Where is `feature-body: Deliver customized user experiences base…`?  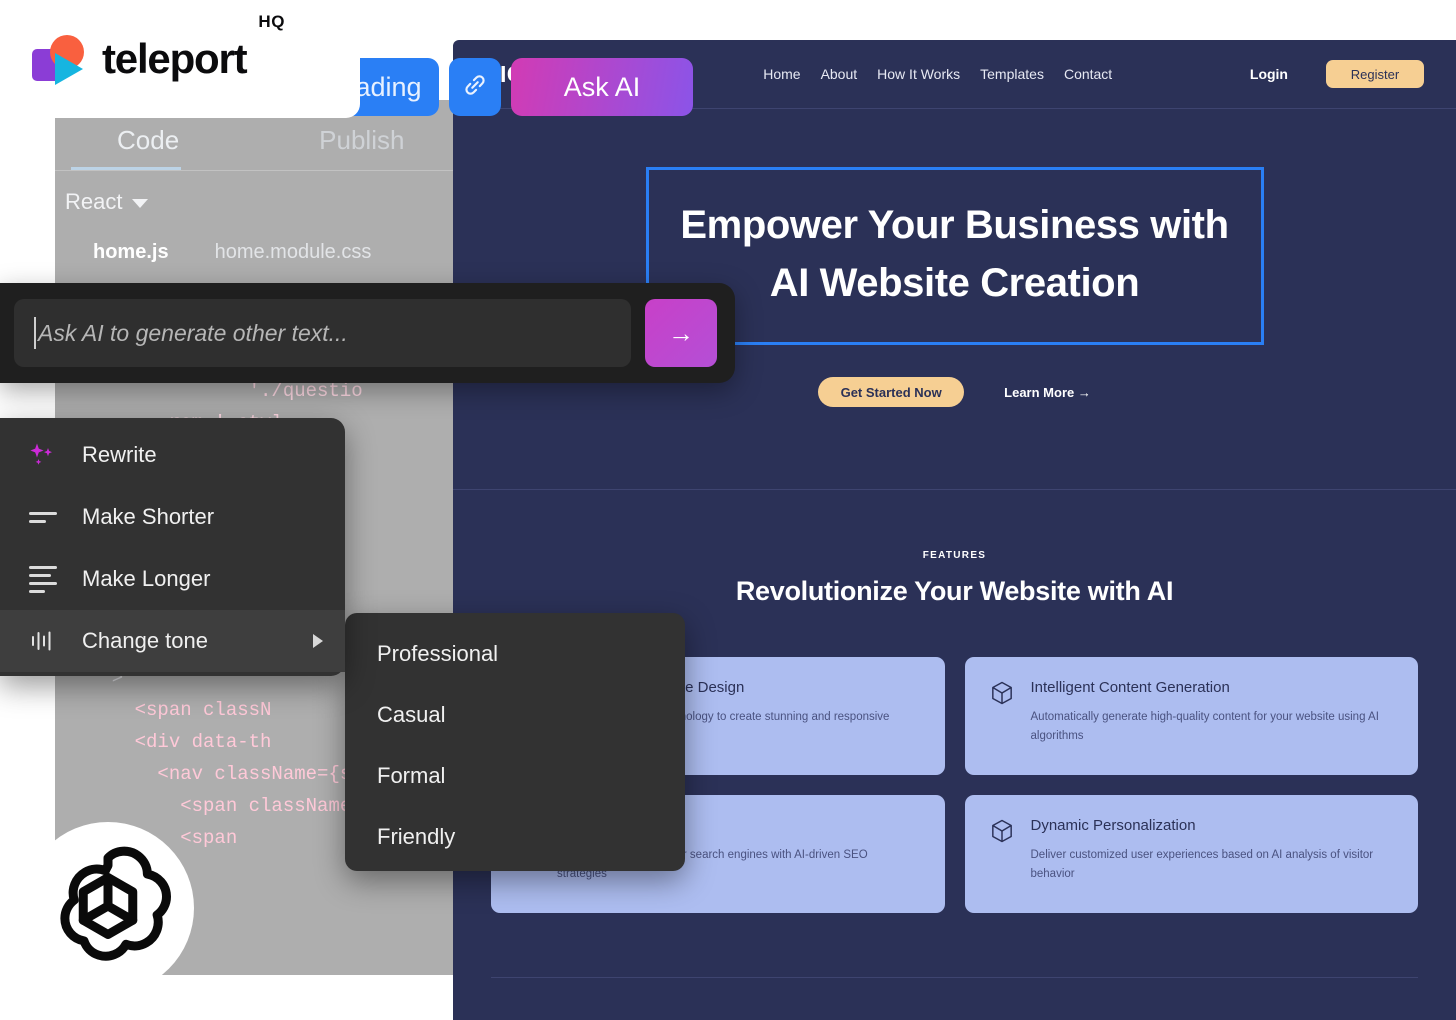 feature-body: Deliver customized user experiences base… is located at coordinates (1202, 864).